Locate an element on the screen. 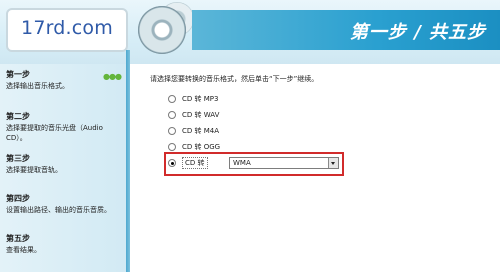  option-label: CD 转 MP3 is located at coordinates (200, 99).